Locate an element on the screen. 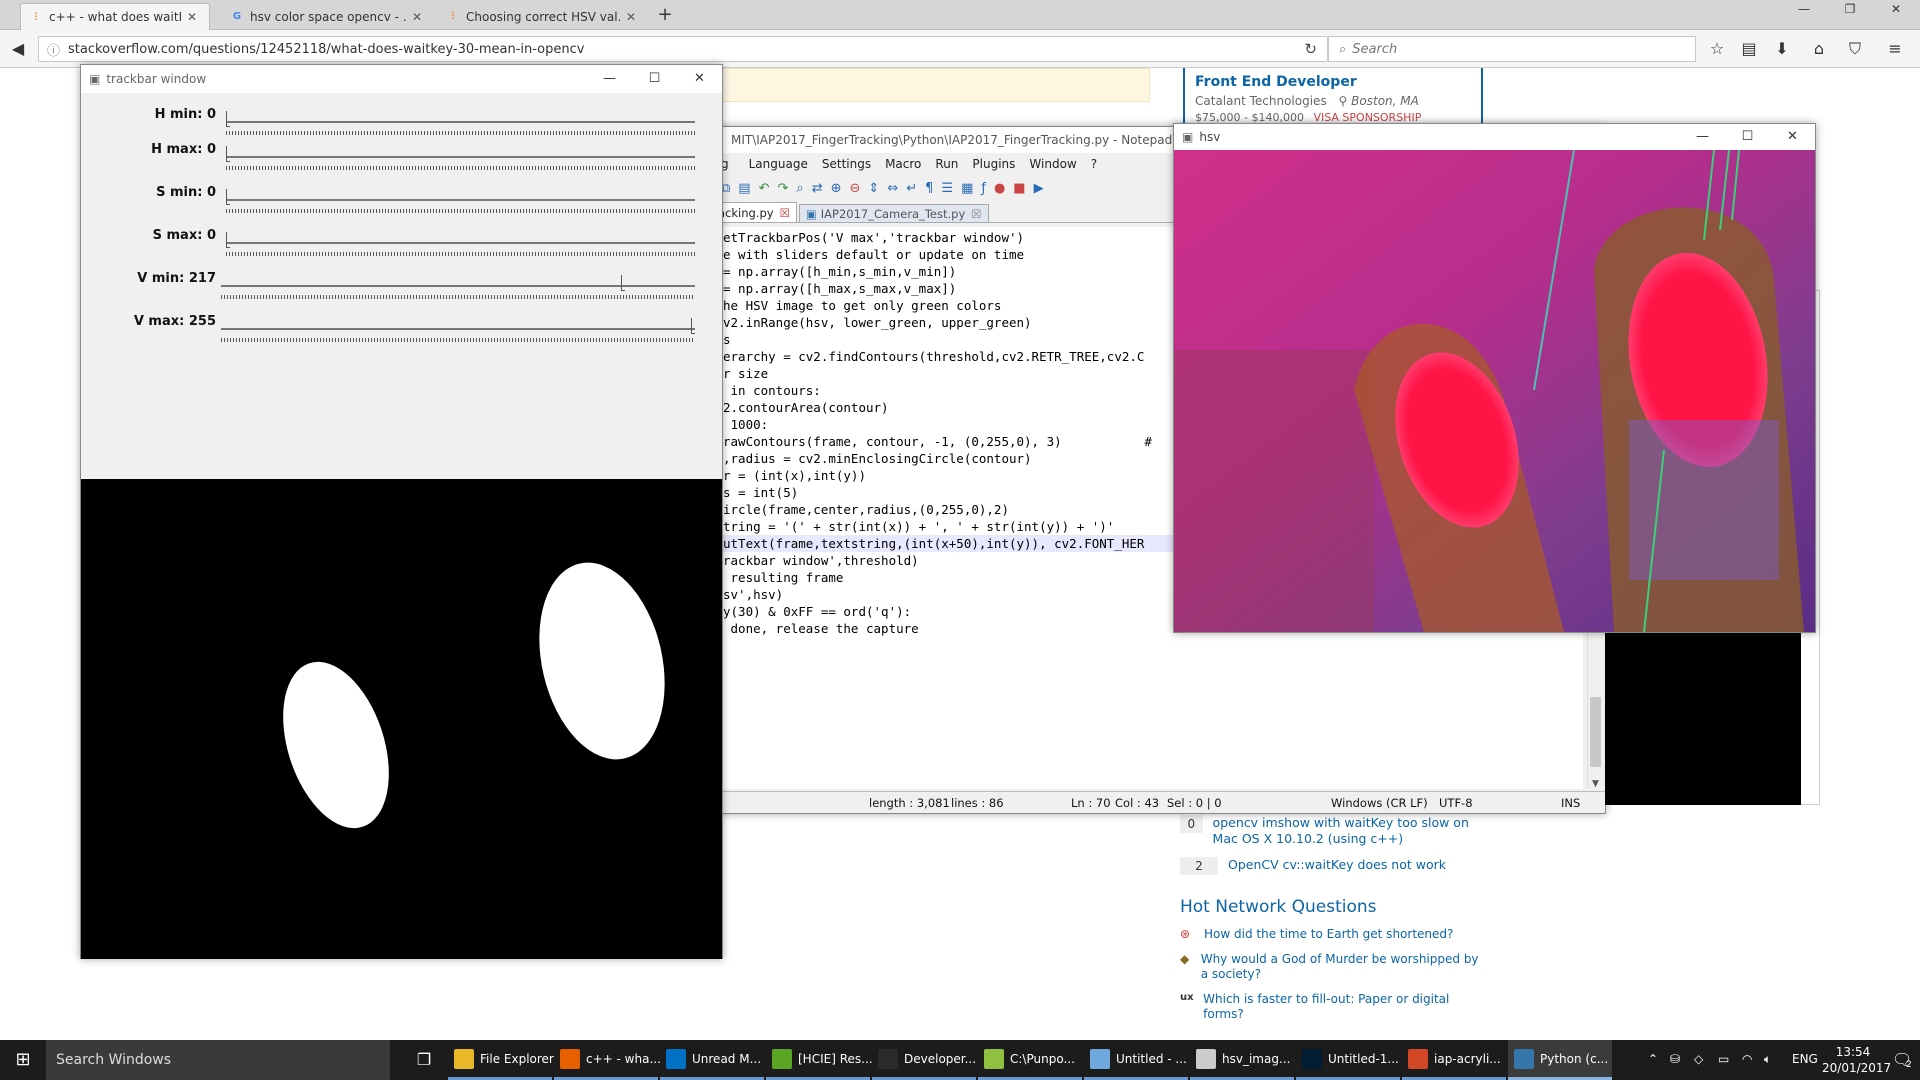 This screenshot has height=1080, width=1920. paste-icon: ▤ is located at coordinates (744, 188).